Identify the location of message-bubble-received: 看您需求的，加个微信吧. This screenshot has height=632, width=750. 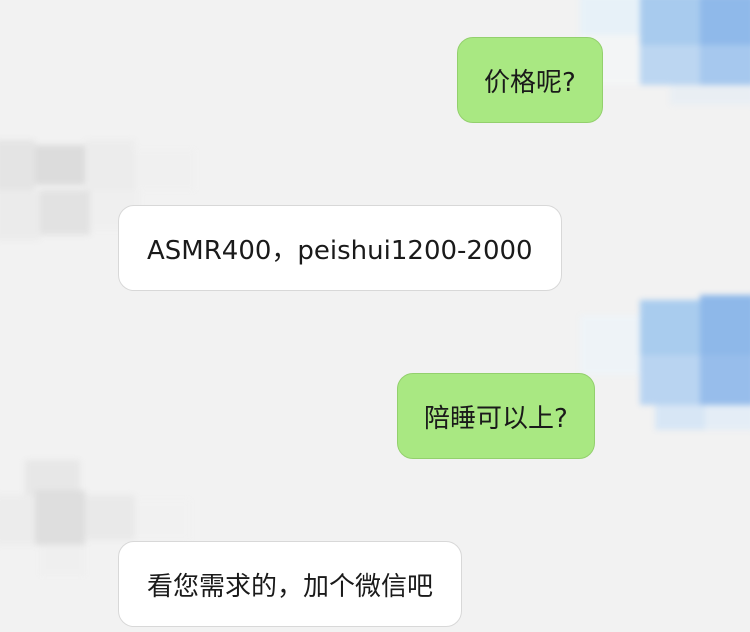
(290, 584).